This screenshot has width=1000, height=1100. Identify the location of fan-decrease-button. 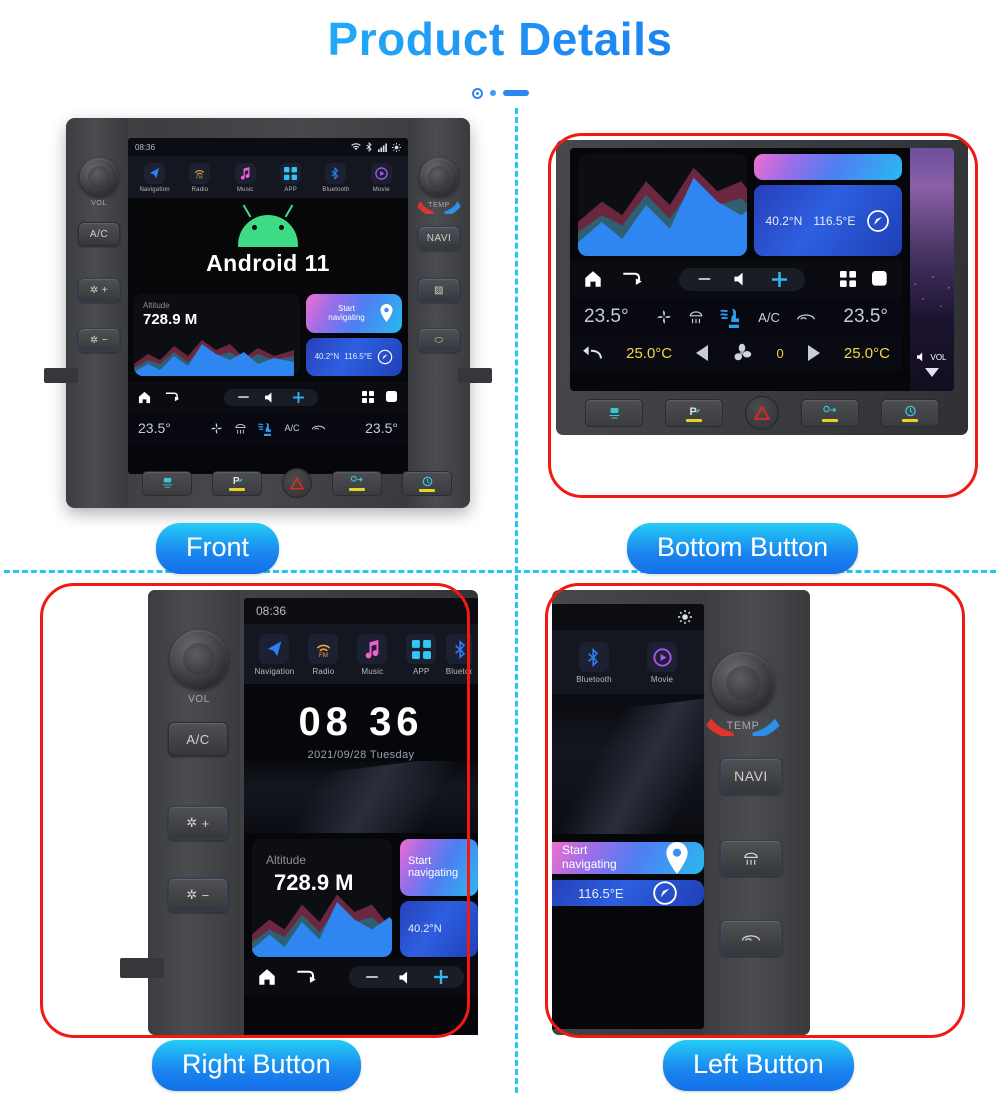
(702, 353).